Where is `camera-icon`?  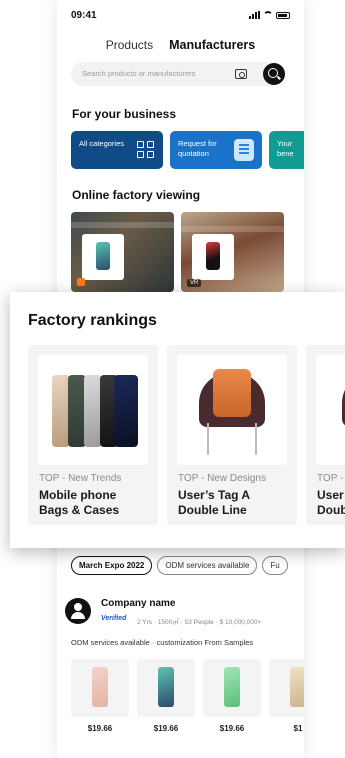
camera-icon is located at coordinates (241, 74).